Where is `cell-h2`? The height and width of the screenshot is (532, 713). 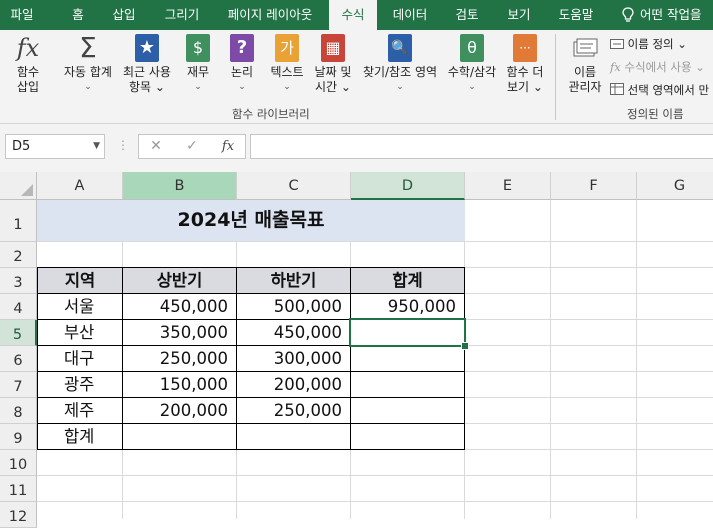
cell-h2 is located at coordinates (293, 436).